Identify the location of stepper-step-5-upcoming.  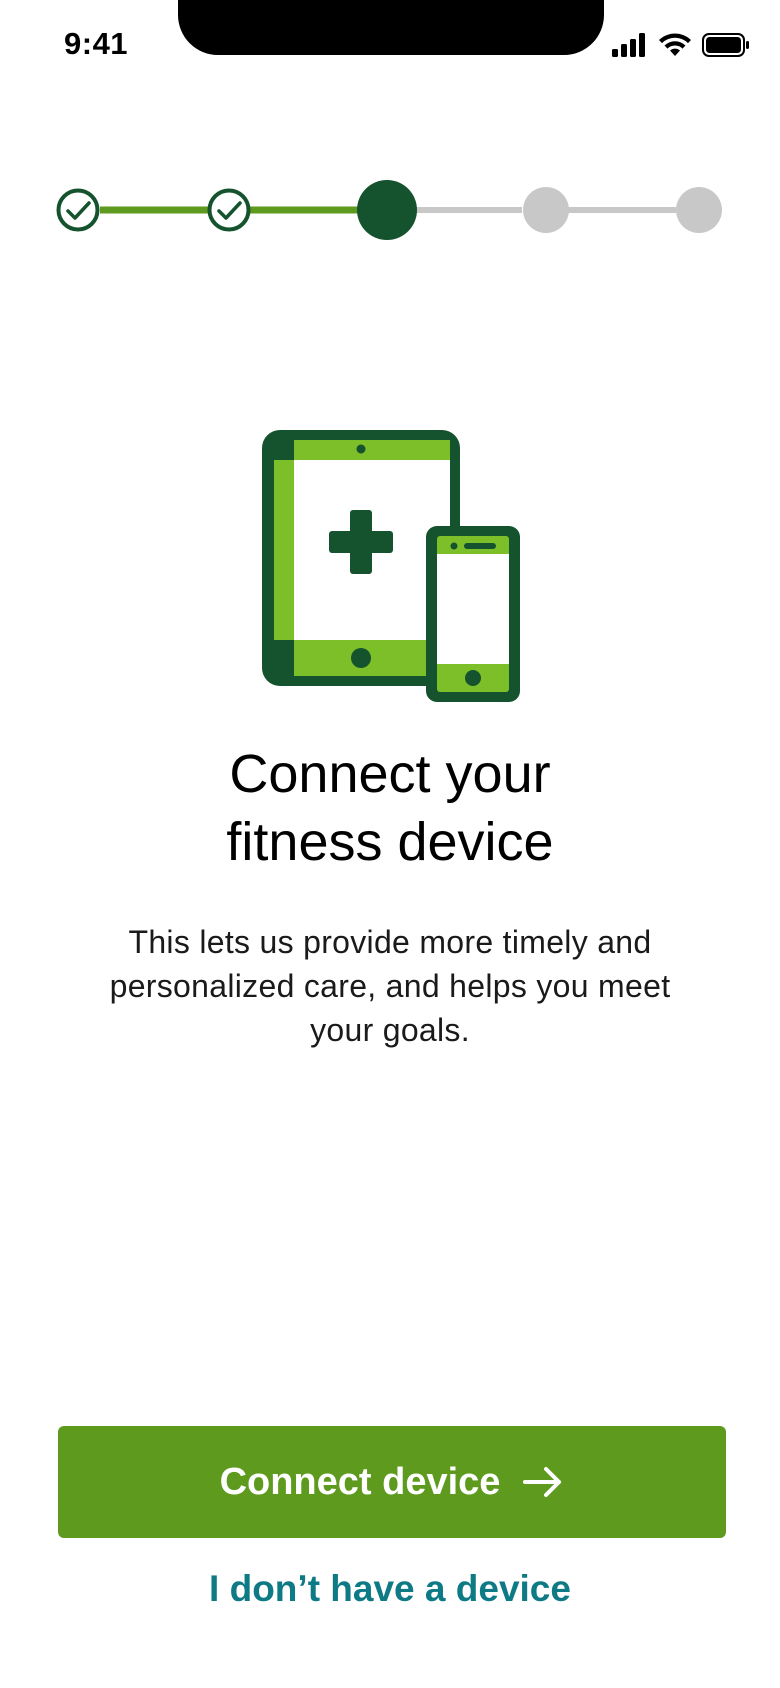
(699, 210).